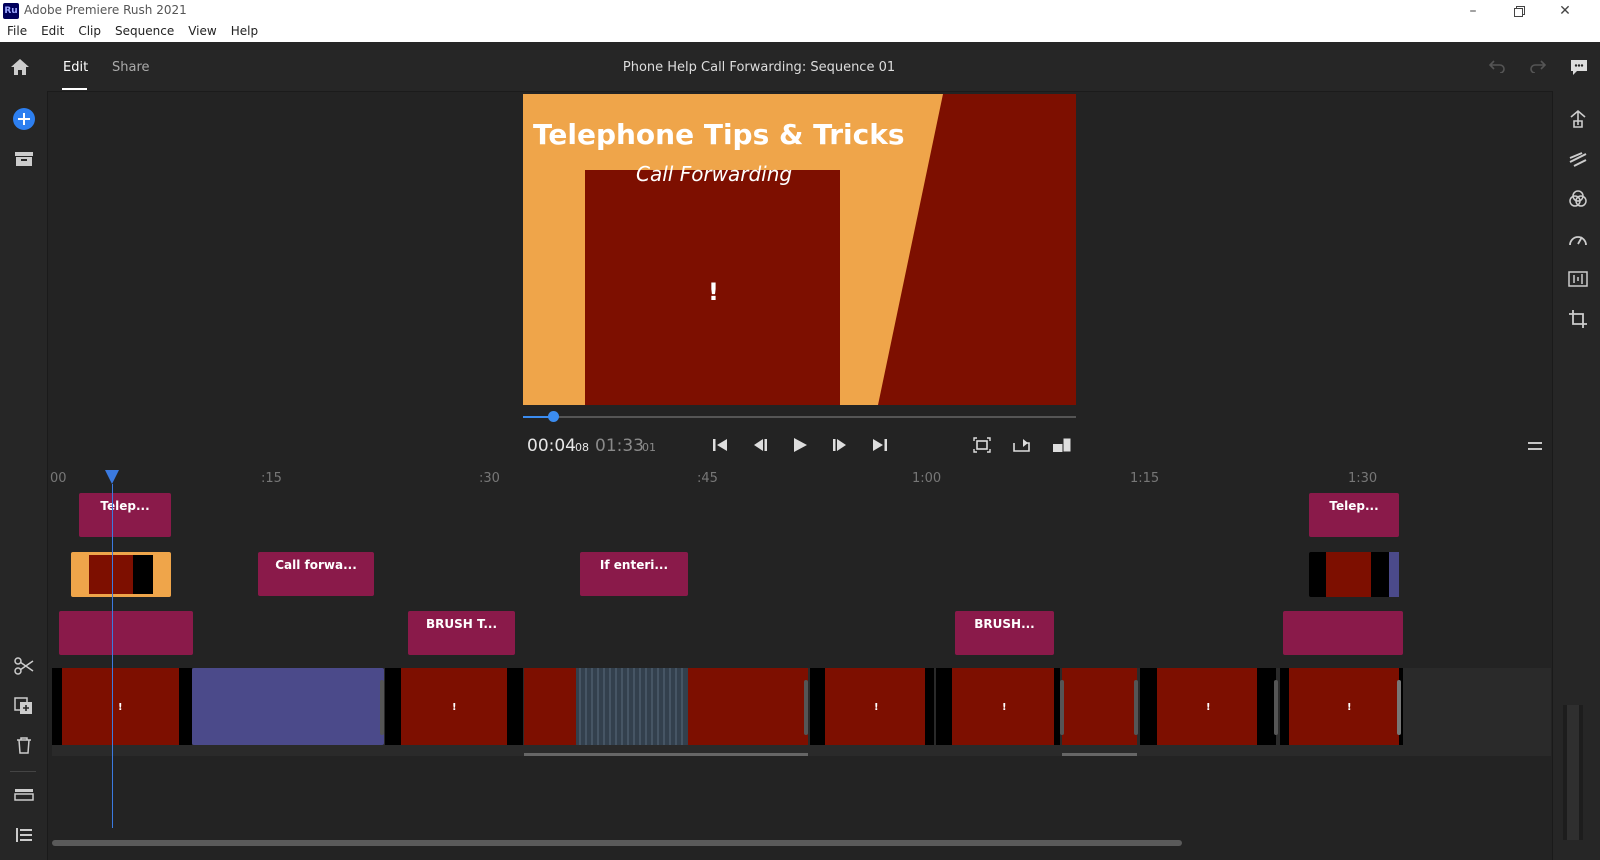 Image resolution: width=1600 pixels, height=860 pixels. What do you see at coordinates (617, 843) in the screenshot?
I see `timeline-horizontal-scrollbar` at bounding box center [617, 843].